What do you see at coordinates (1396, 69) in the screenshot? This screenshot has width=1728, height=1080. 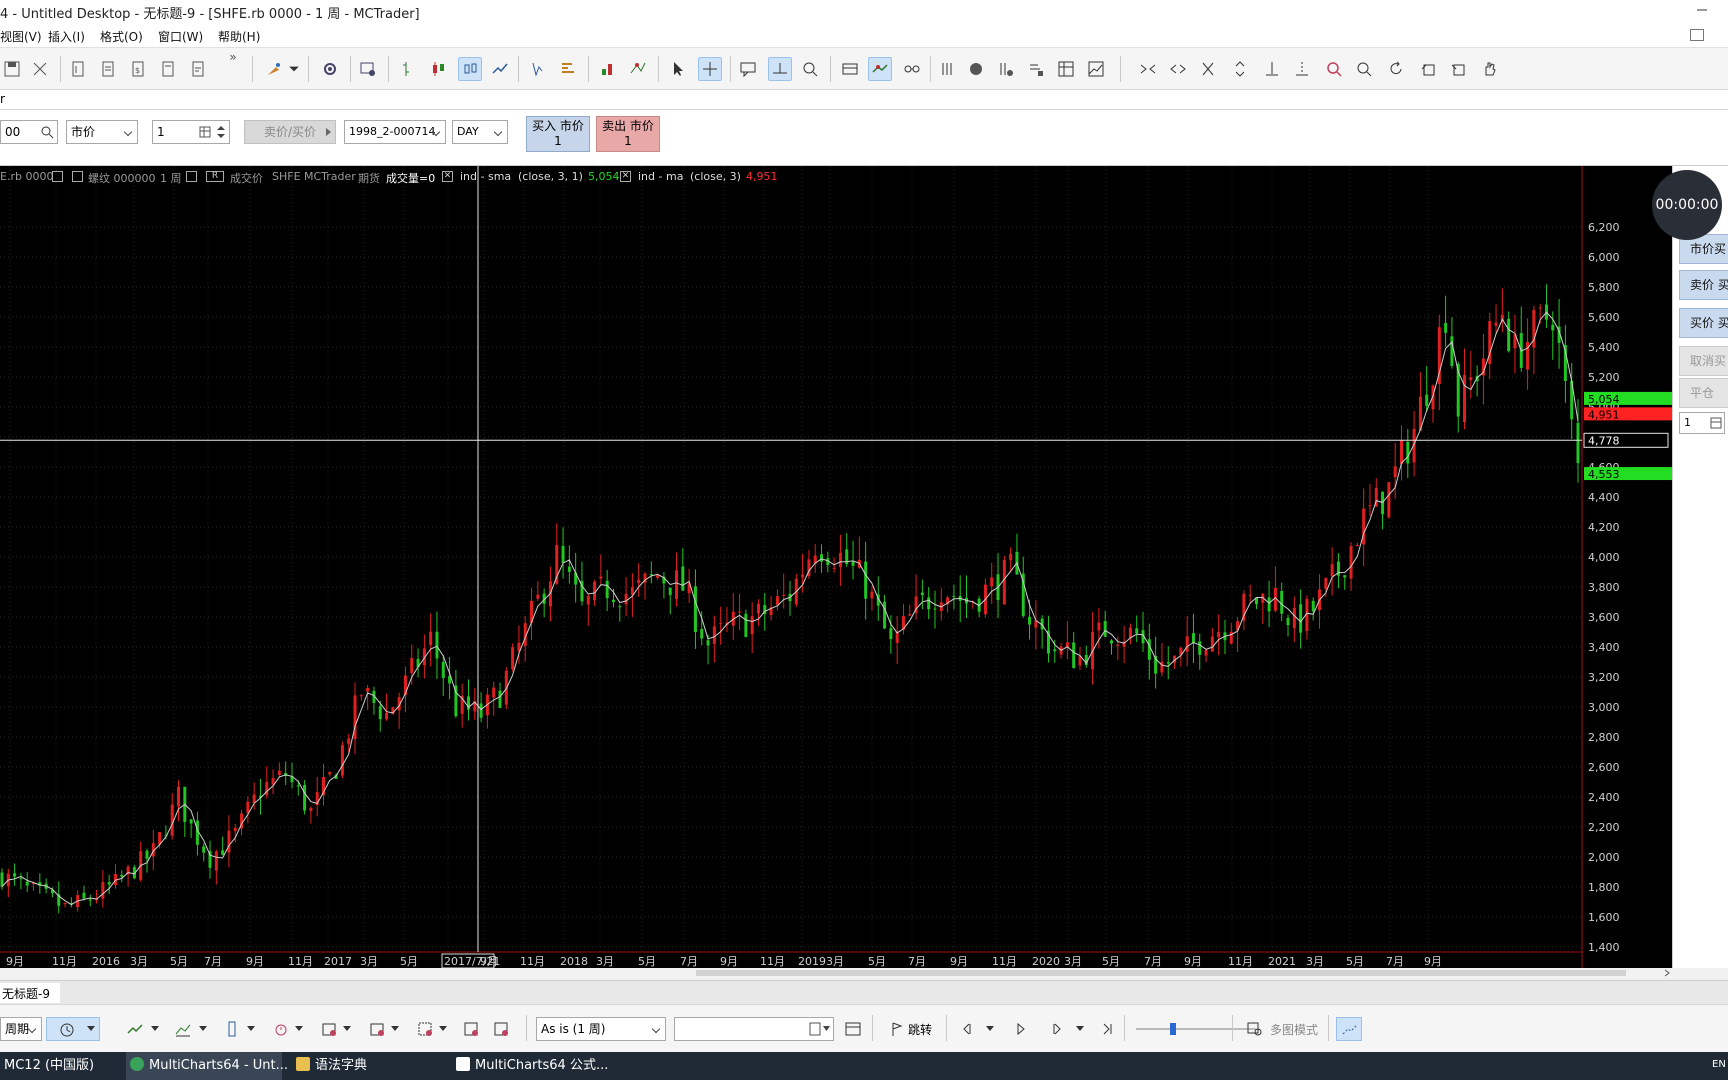 I see `refresh-icon` at bounding box center [1396, 69].